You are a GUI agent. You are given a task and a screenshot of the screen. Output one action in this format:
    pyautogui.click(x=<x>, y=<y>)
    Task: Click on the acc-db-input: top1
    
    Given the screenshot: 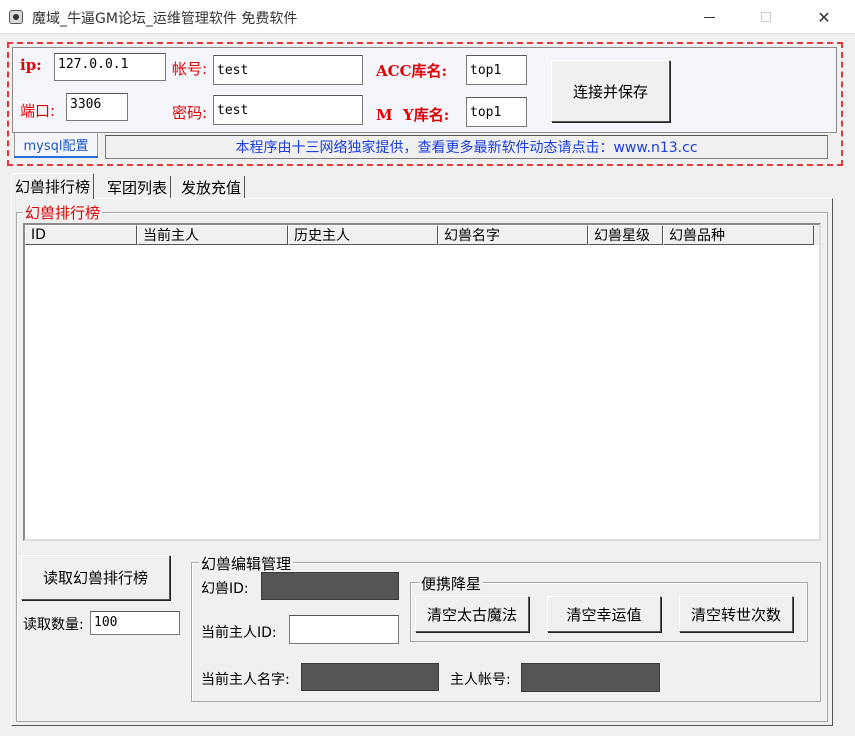 What is the action you would take?
    pyautogui.click(x=496, y=70)
    